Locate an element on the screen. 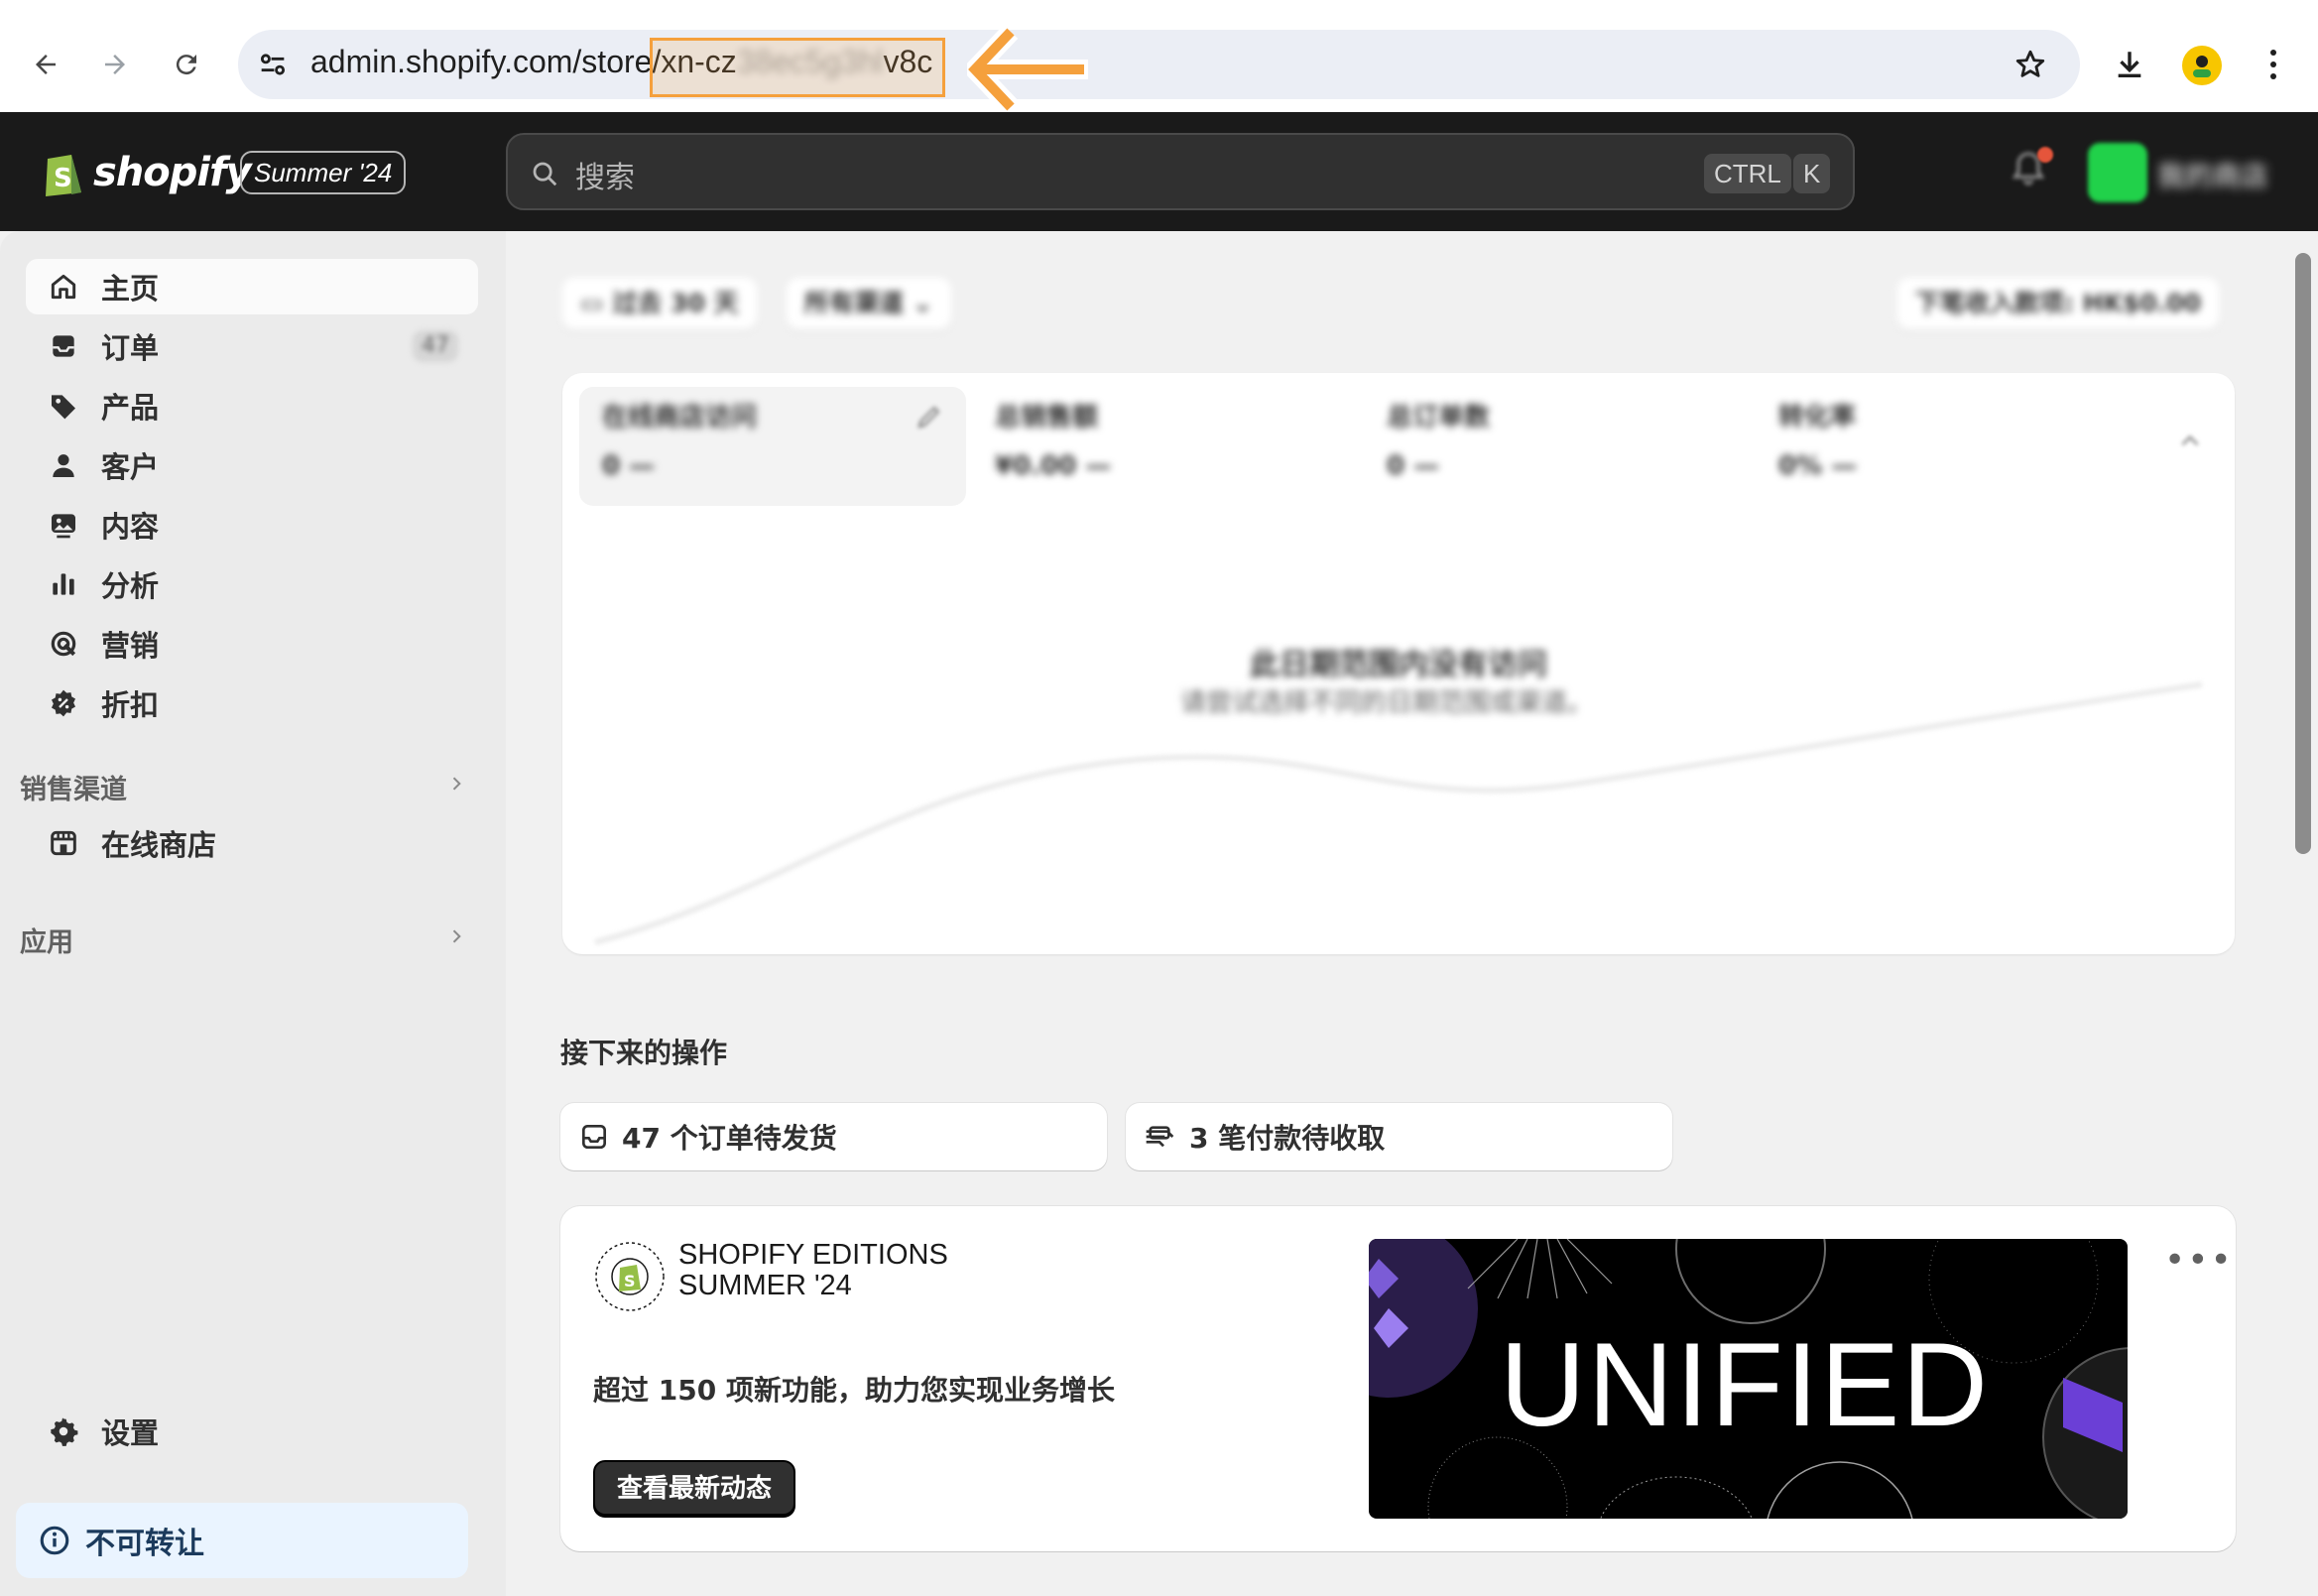 This screenshot has height=1596, width=2318. notification-dot is located at coordinates (2045, 155).